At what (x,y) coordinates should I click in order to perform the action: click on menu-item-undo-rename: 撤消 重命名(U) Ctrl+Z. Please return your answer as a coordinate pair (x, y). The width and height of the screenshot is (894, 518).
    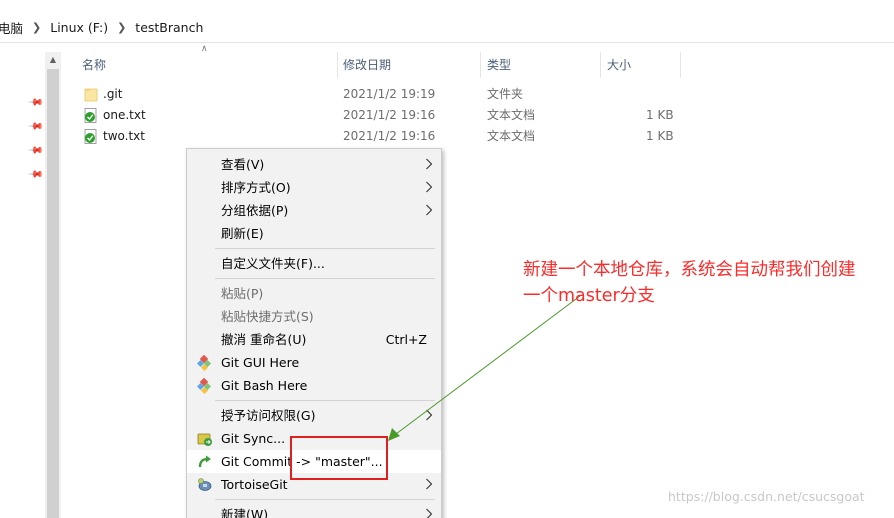
    Looking at the image, I should click on (314, 339).